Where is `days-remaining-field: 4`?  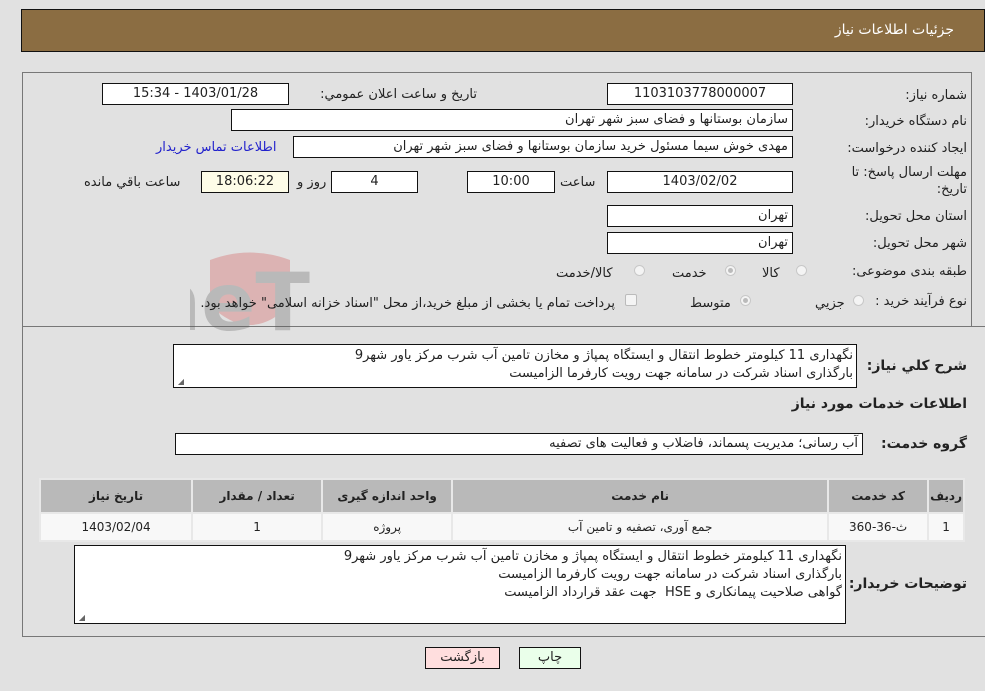
days-remaining-field: 4 is located at coordinates (374, 182).